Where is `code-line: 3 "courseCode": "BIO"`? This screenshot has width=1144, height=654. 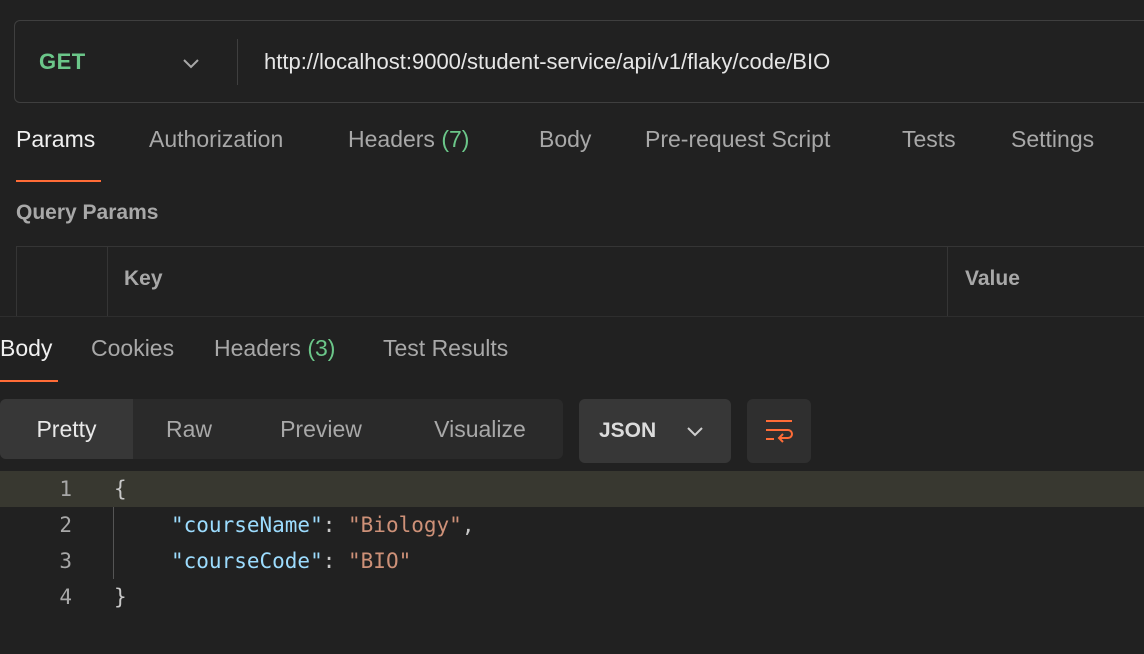 code-line: 3 "courseCode": "BIO" is located at coordinates (572, 561).